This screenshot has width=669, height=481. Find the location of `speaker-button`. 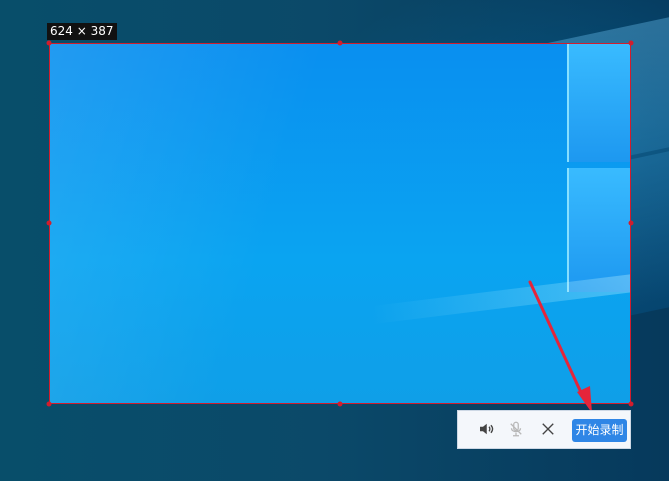

speaker-button is located at coordinates (486, 430).